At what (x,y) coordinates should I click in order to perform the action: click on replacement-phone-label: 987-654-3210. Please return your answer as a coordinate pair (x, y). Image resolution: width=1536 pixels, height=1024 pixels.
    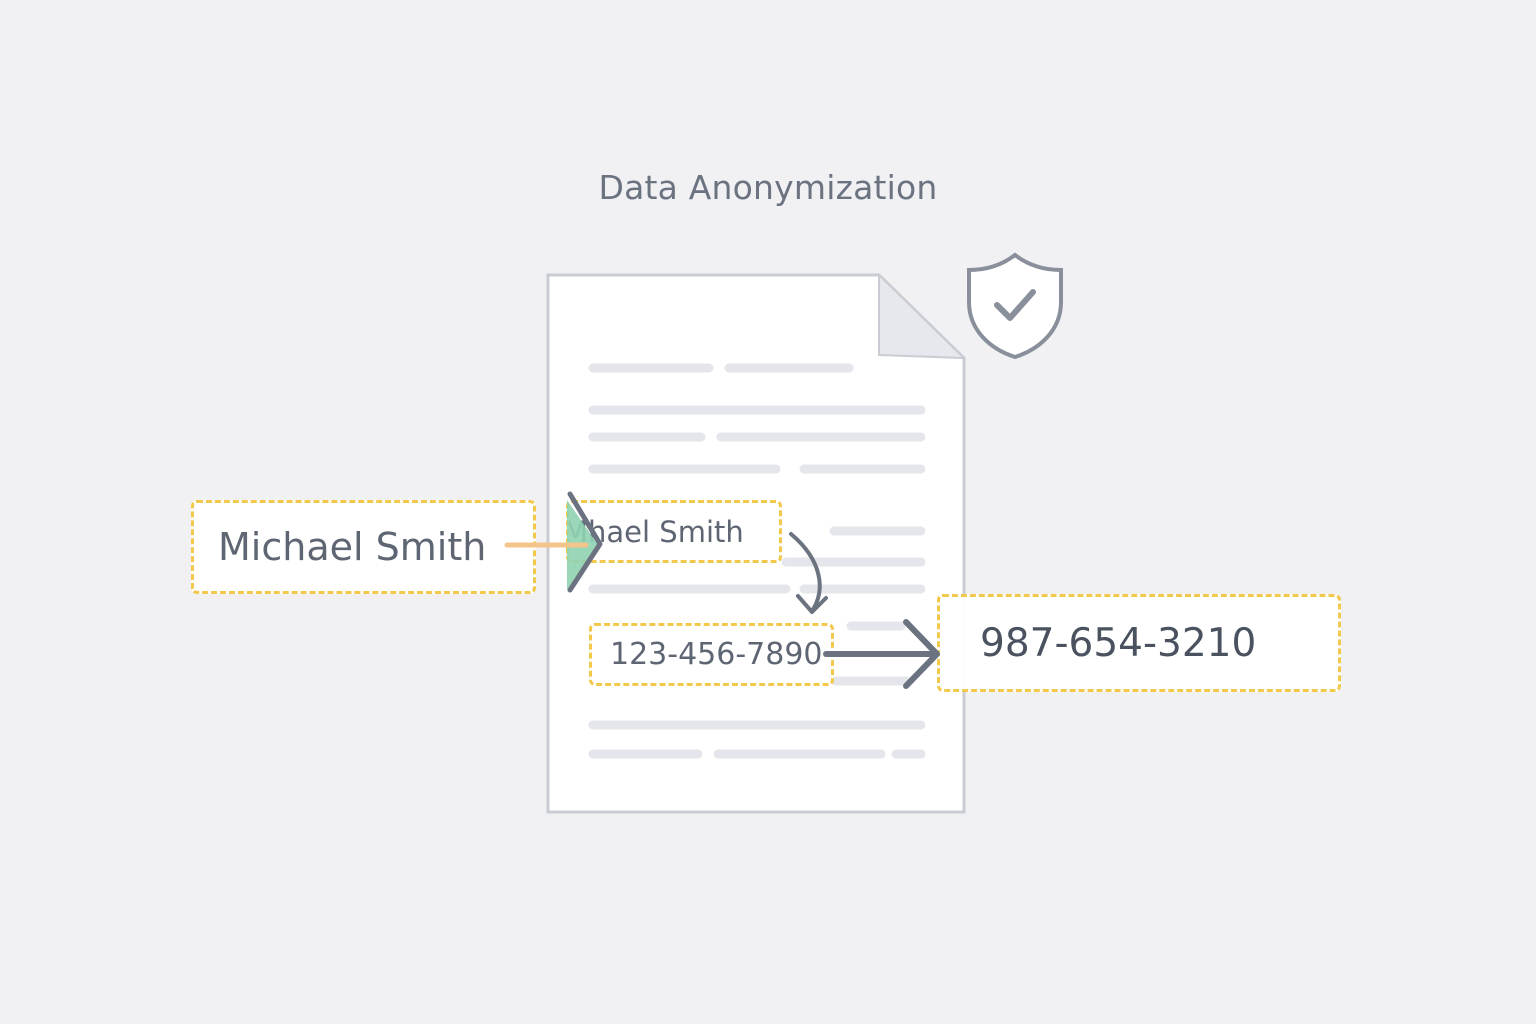
    Looking at the image, I should click on (1118, 643).